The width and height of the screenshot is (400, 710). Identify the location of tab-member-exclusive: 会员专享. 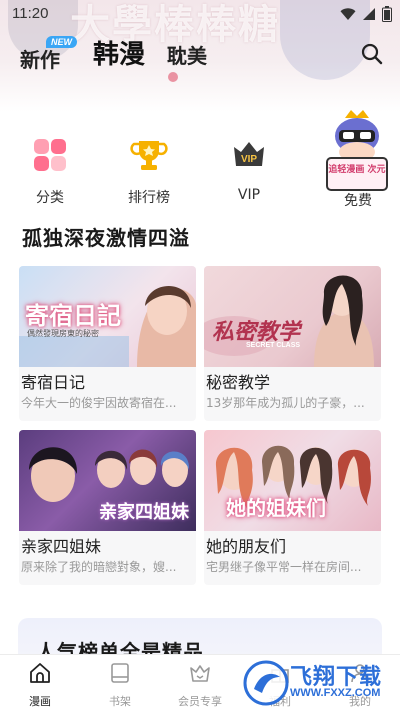
(200, 685).